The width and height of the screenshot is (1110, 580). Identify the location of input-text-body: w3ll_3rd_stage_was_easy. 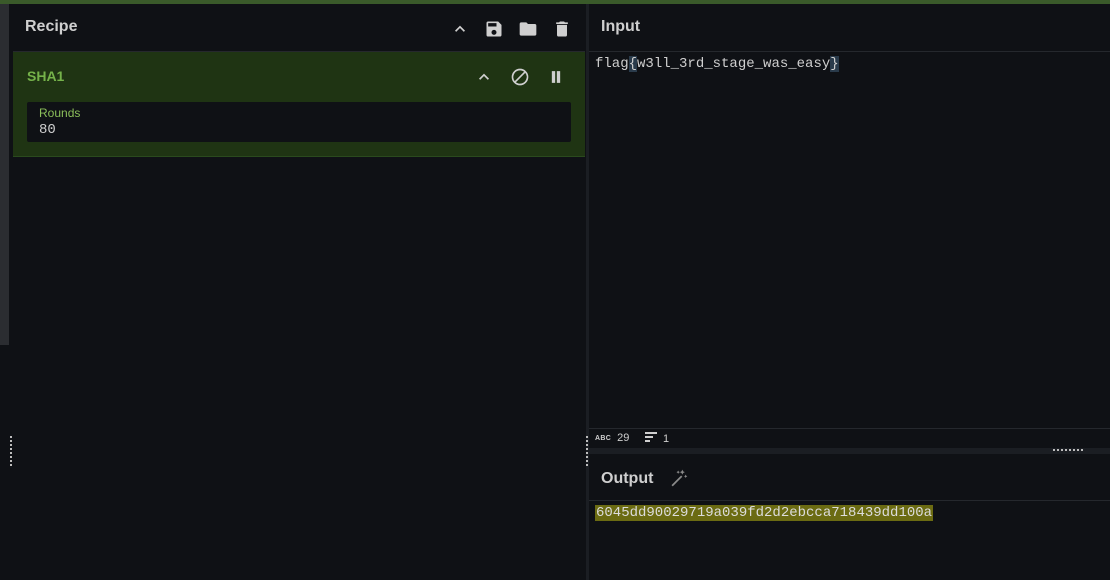
(734, 64).